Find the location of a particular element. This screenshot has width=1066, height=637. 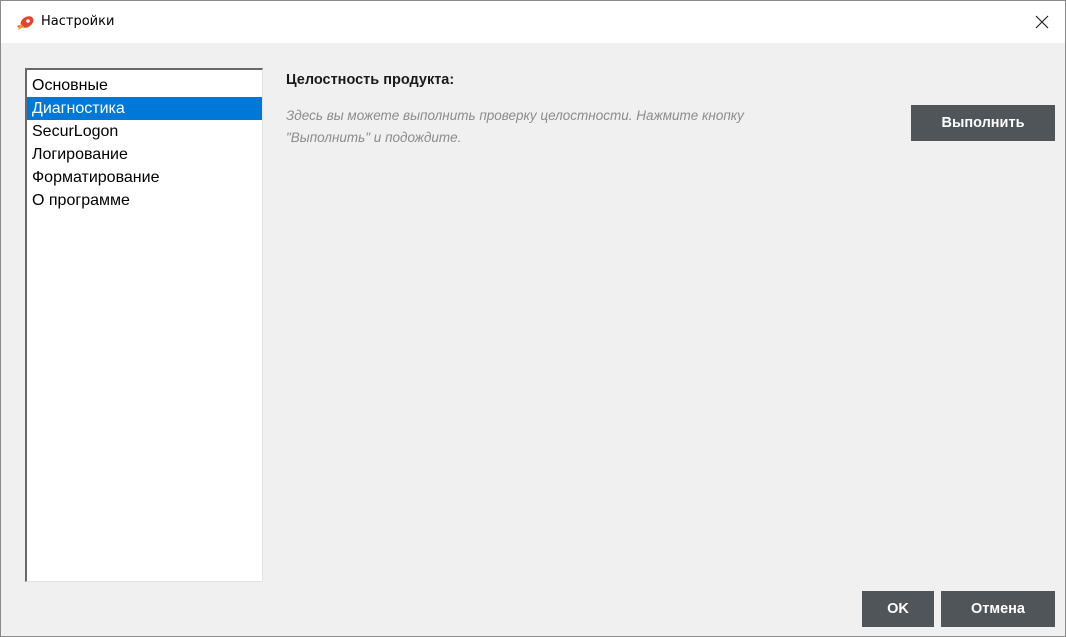

nav-item-logging: Логирование is located at coordinates (144, 154).